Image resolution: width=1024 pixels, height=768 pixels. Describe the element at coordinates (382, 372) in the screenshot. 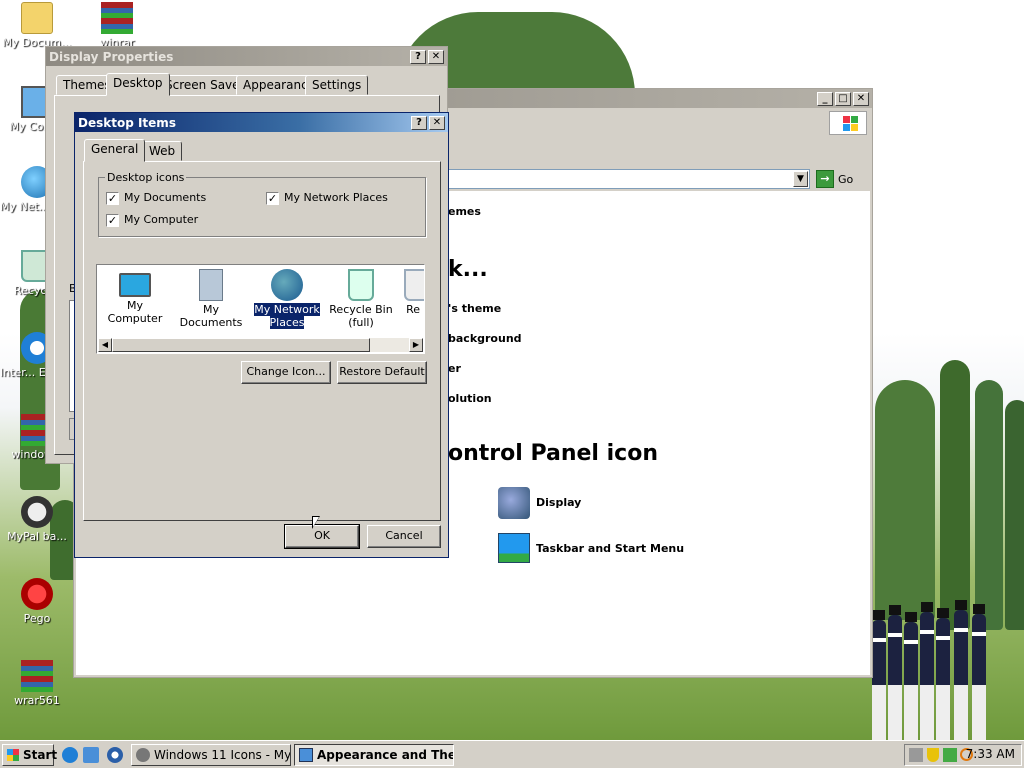

I see `restore-default-button: Restore Default` at that location.